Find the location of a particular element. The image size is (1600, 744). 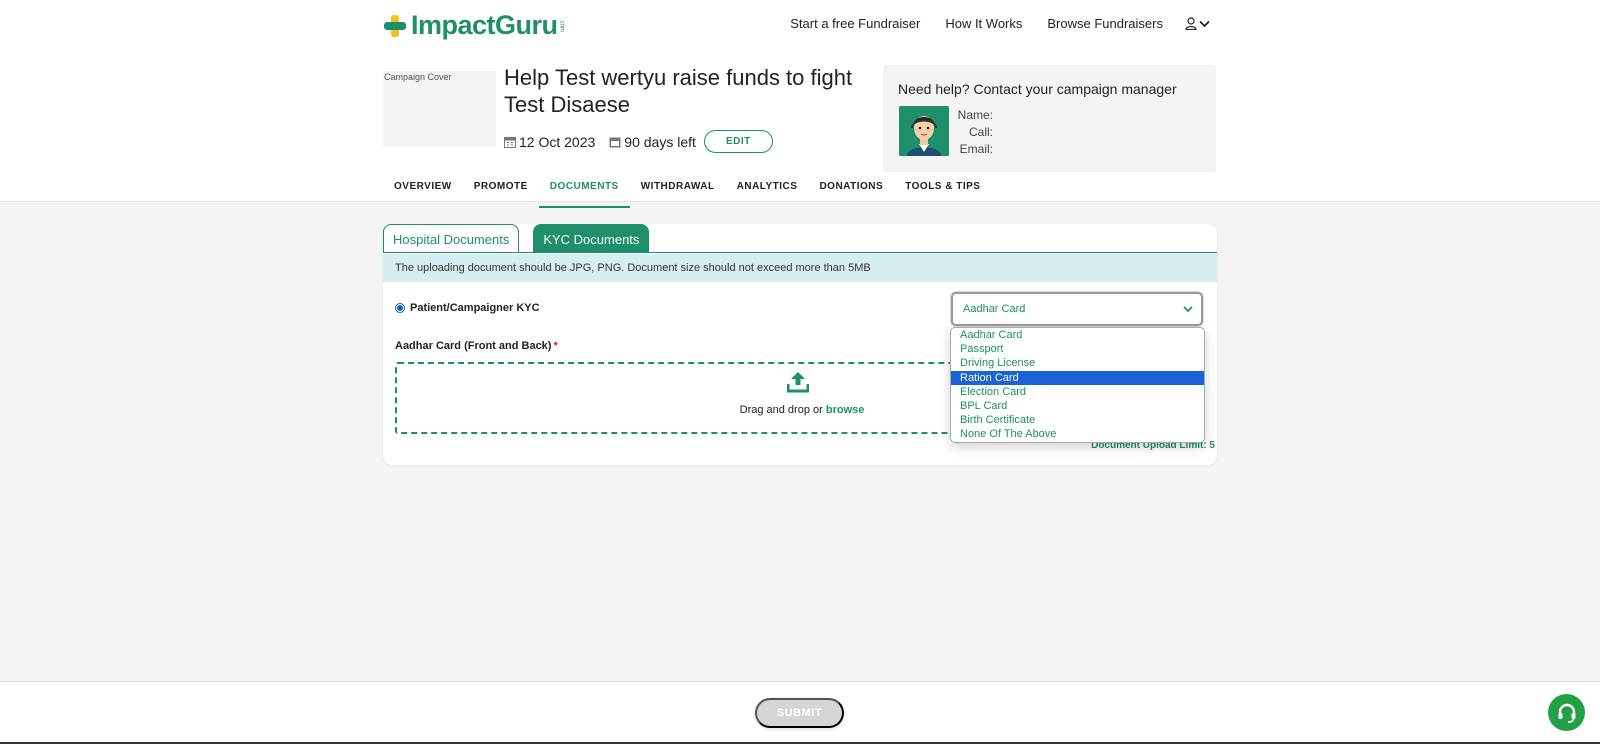

headset-icon is located at coordinates (1566, 713).